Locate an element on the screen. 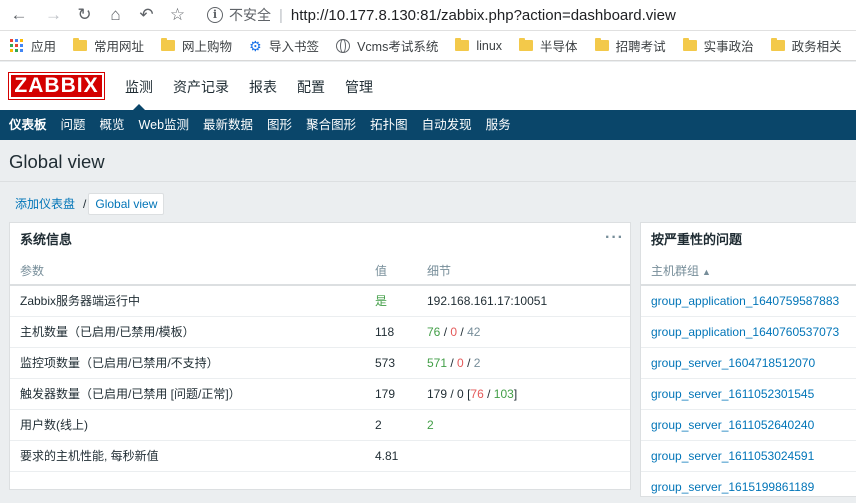 Image resolution: width=856 pixels, height=503 pixels. reload-icon: ↻ is located at coordinates (84, 15).